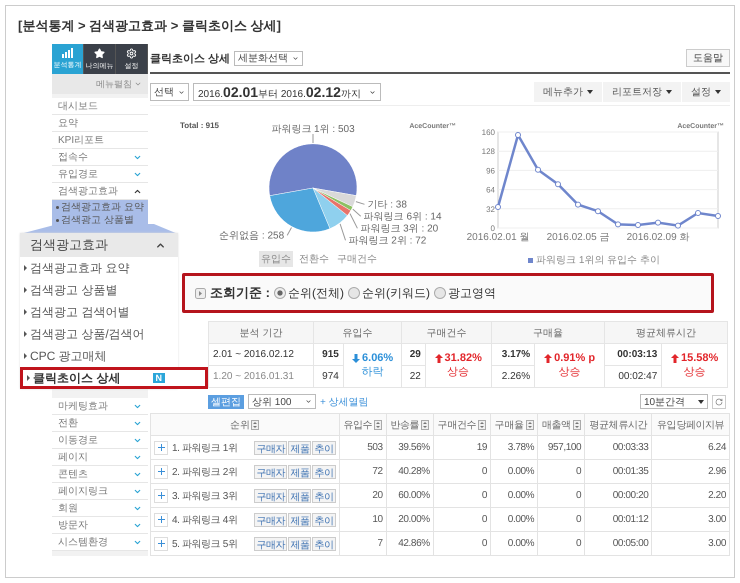 This screenshot has height=583, width=740. What do you see at coordinates (462, 425) in the screenshot?
I see `column-header: 구매건수` at bounding box center [462, 425].